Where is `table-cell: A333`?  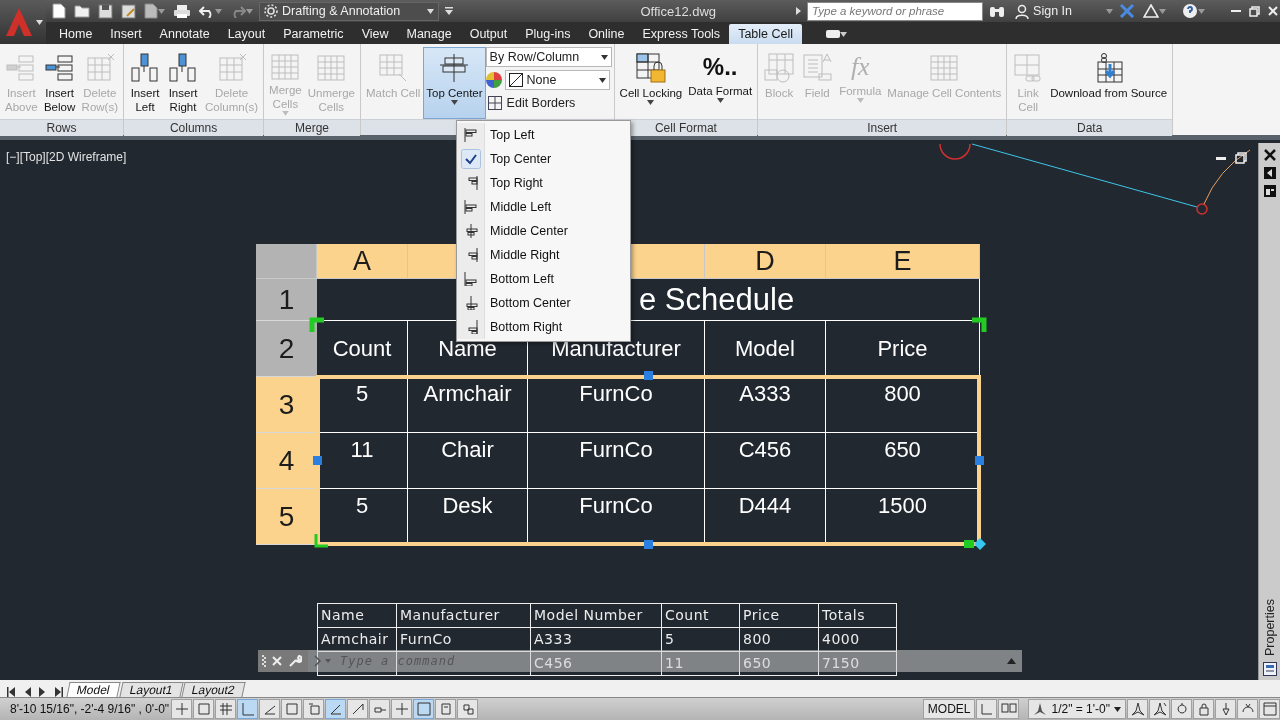 table-cell: A333 is located at coordinates (596, 640).